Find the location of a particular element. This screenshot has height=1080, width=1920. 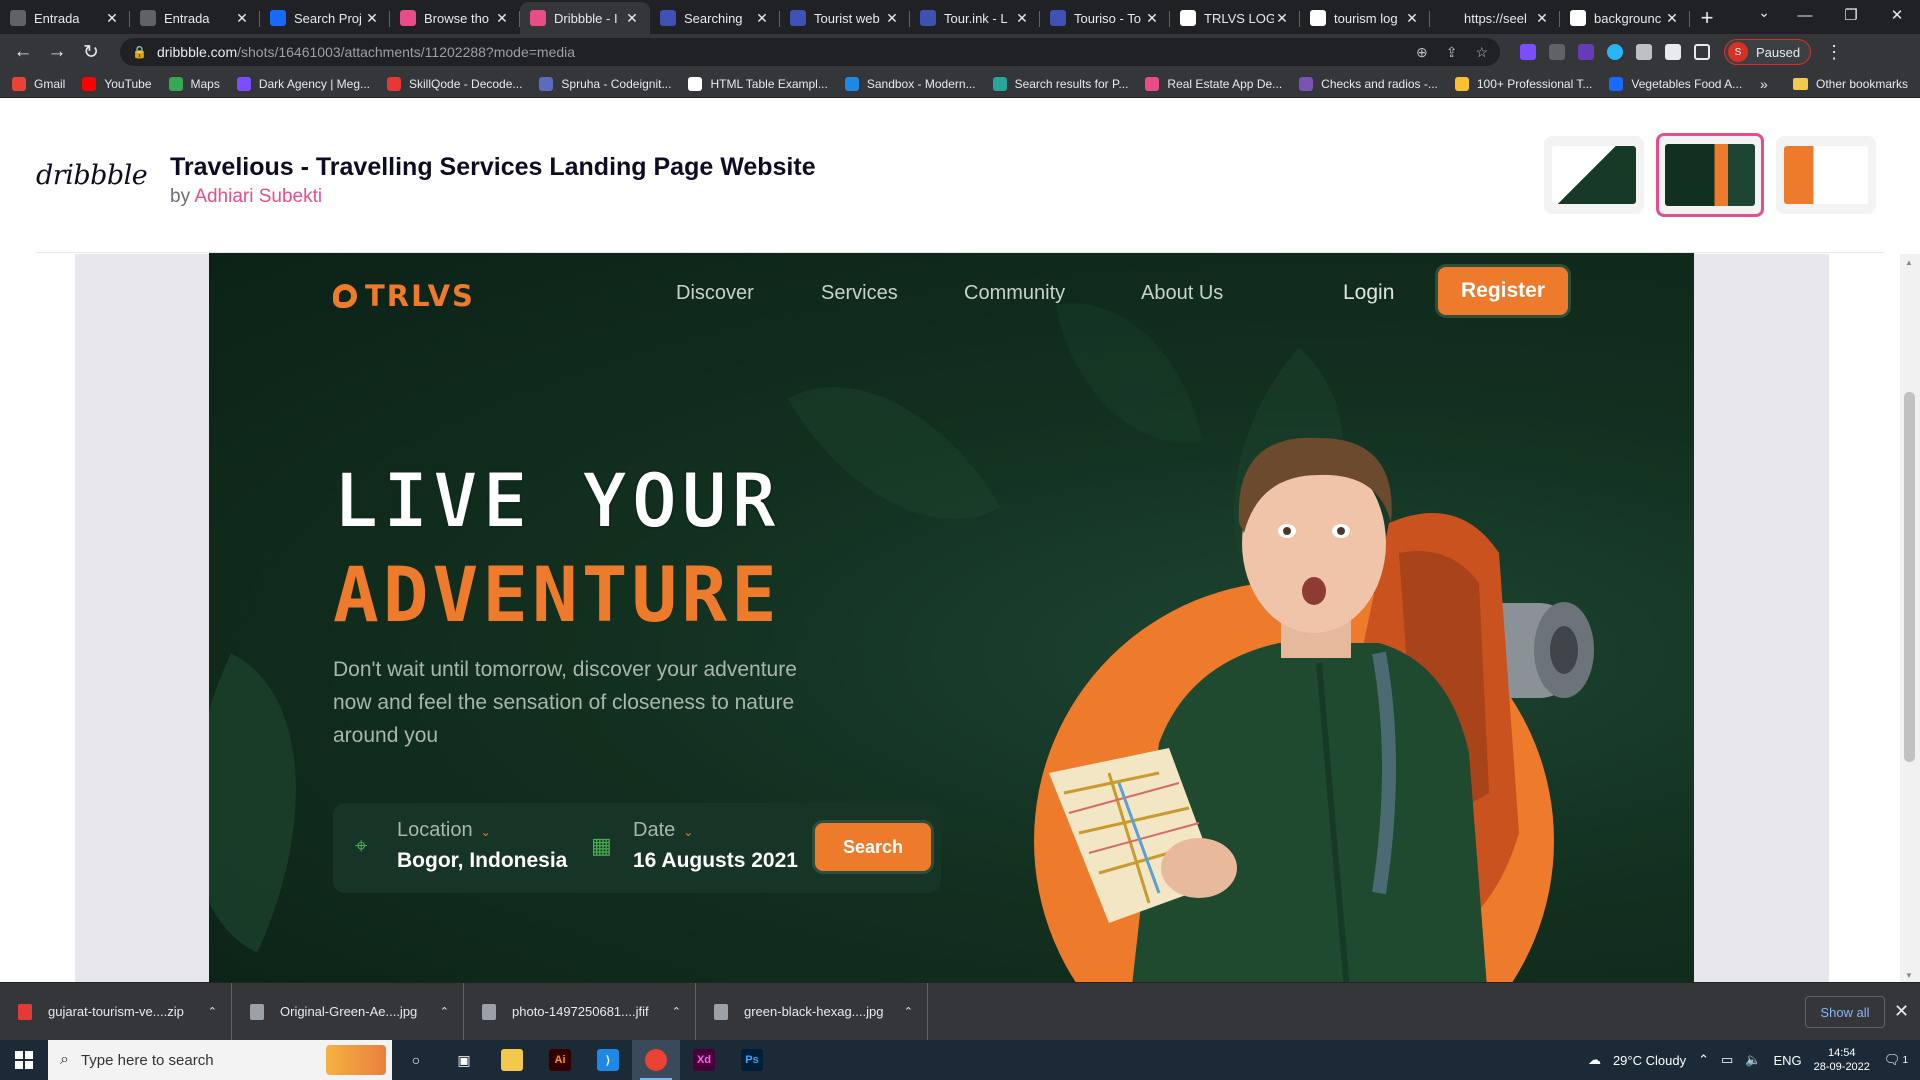

share-icon: ⇪ is located at coordinates (1452, 52).